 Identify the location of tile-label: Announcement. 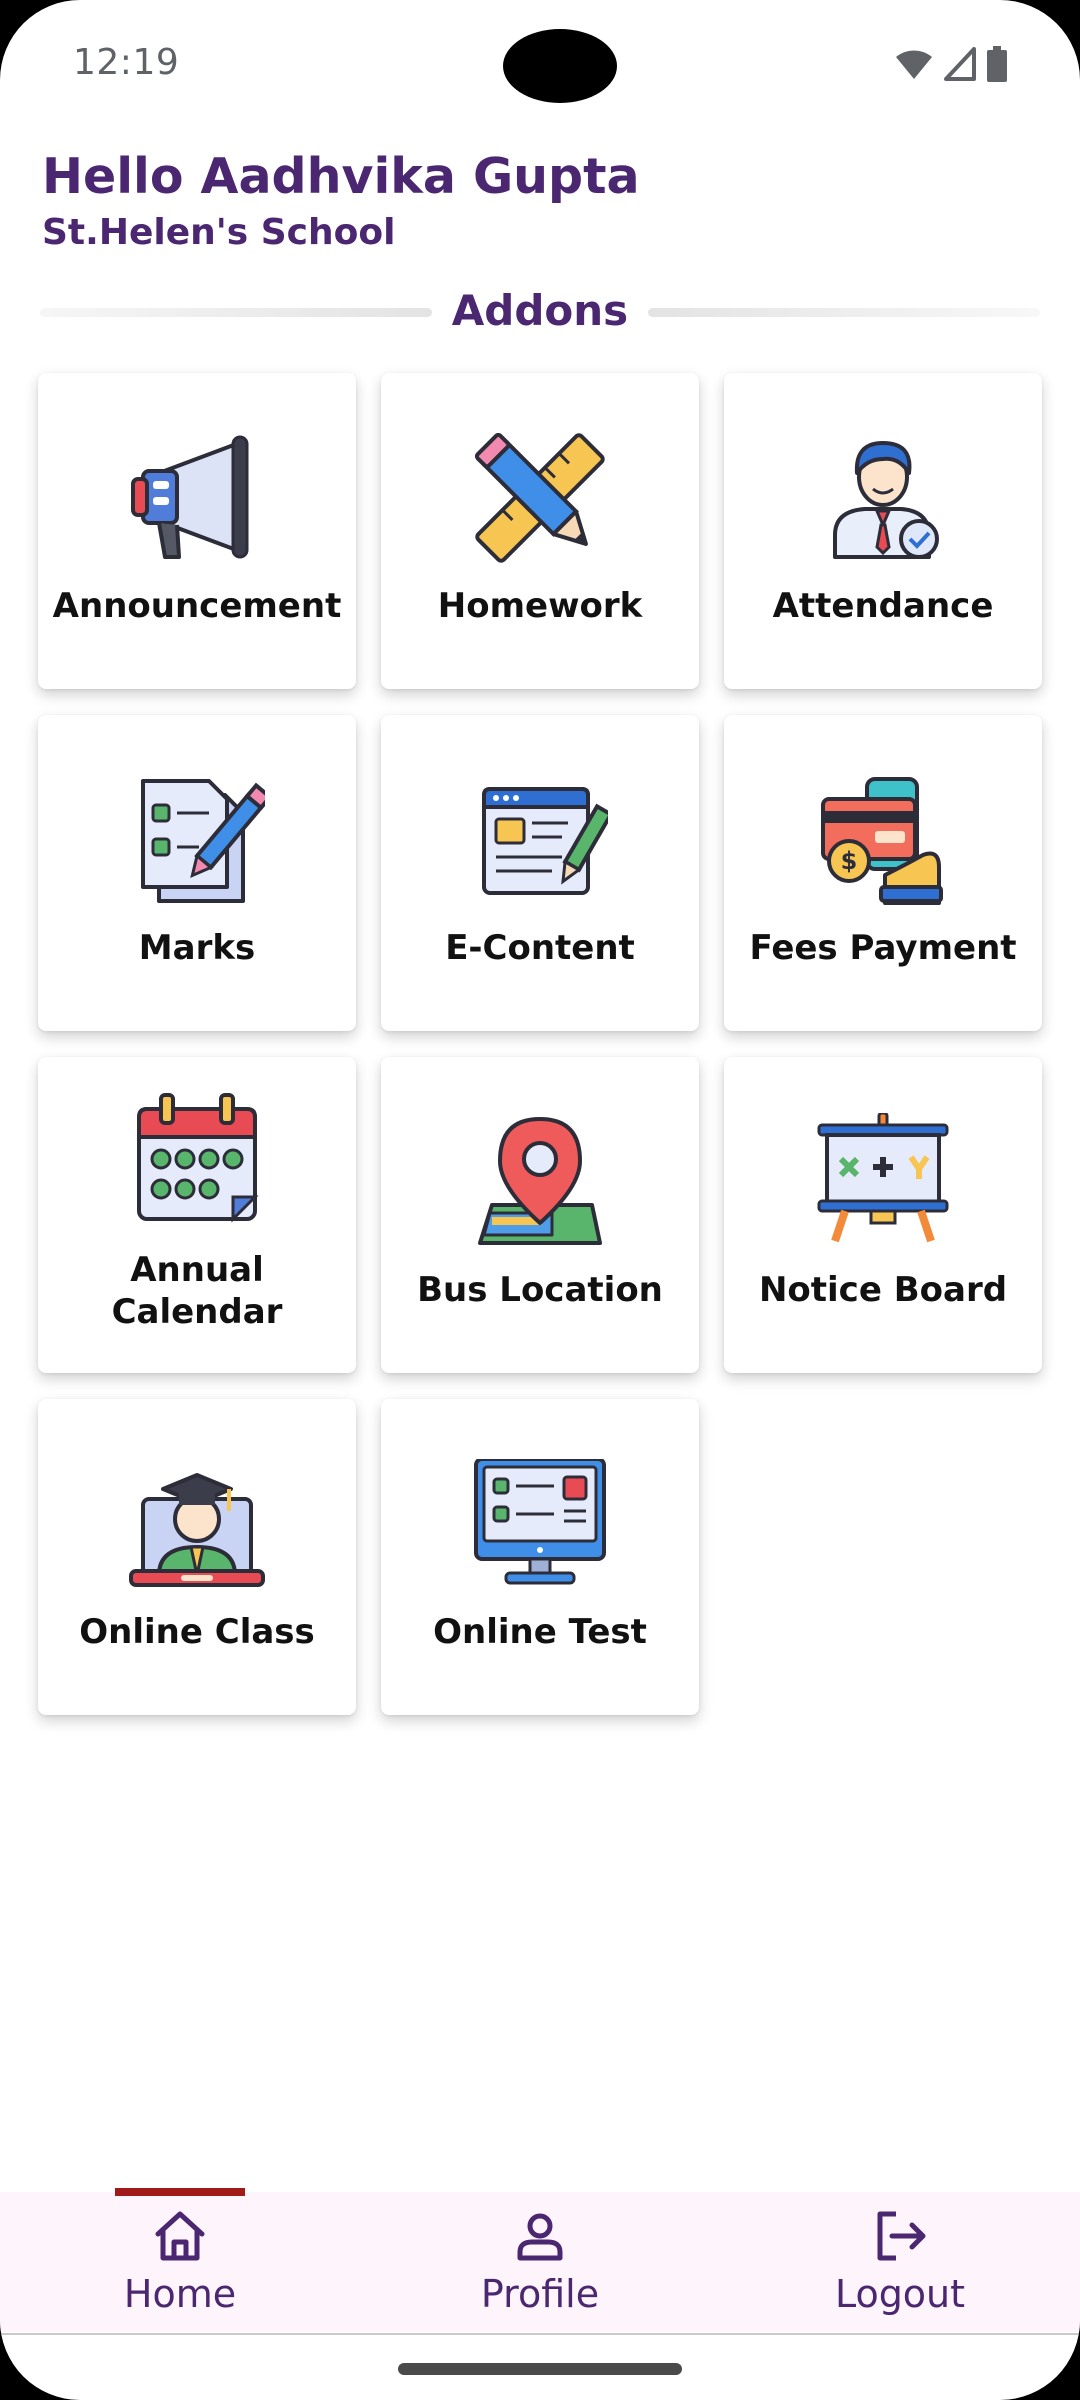
(197, 606).